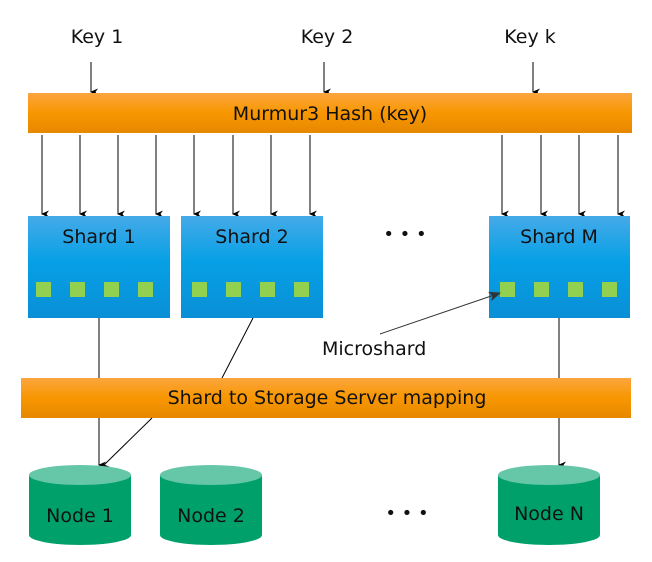 Image resolution: width=652 pixels, height=562 pixels. What do you see at coordinates (404, 234) in the screenshot?
I see `shard-ellipsis: • • •` at bounding box center [404, 234].